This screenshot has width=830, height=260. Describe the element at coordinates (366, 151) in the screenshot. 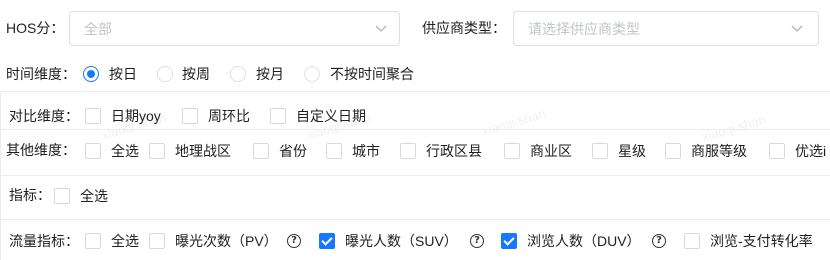

I see `checkbox-label: 城市` at that location.